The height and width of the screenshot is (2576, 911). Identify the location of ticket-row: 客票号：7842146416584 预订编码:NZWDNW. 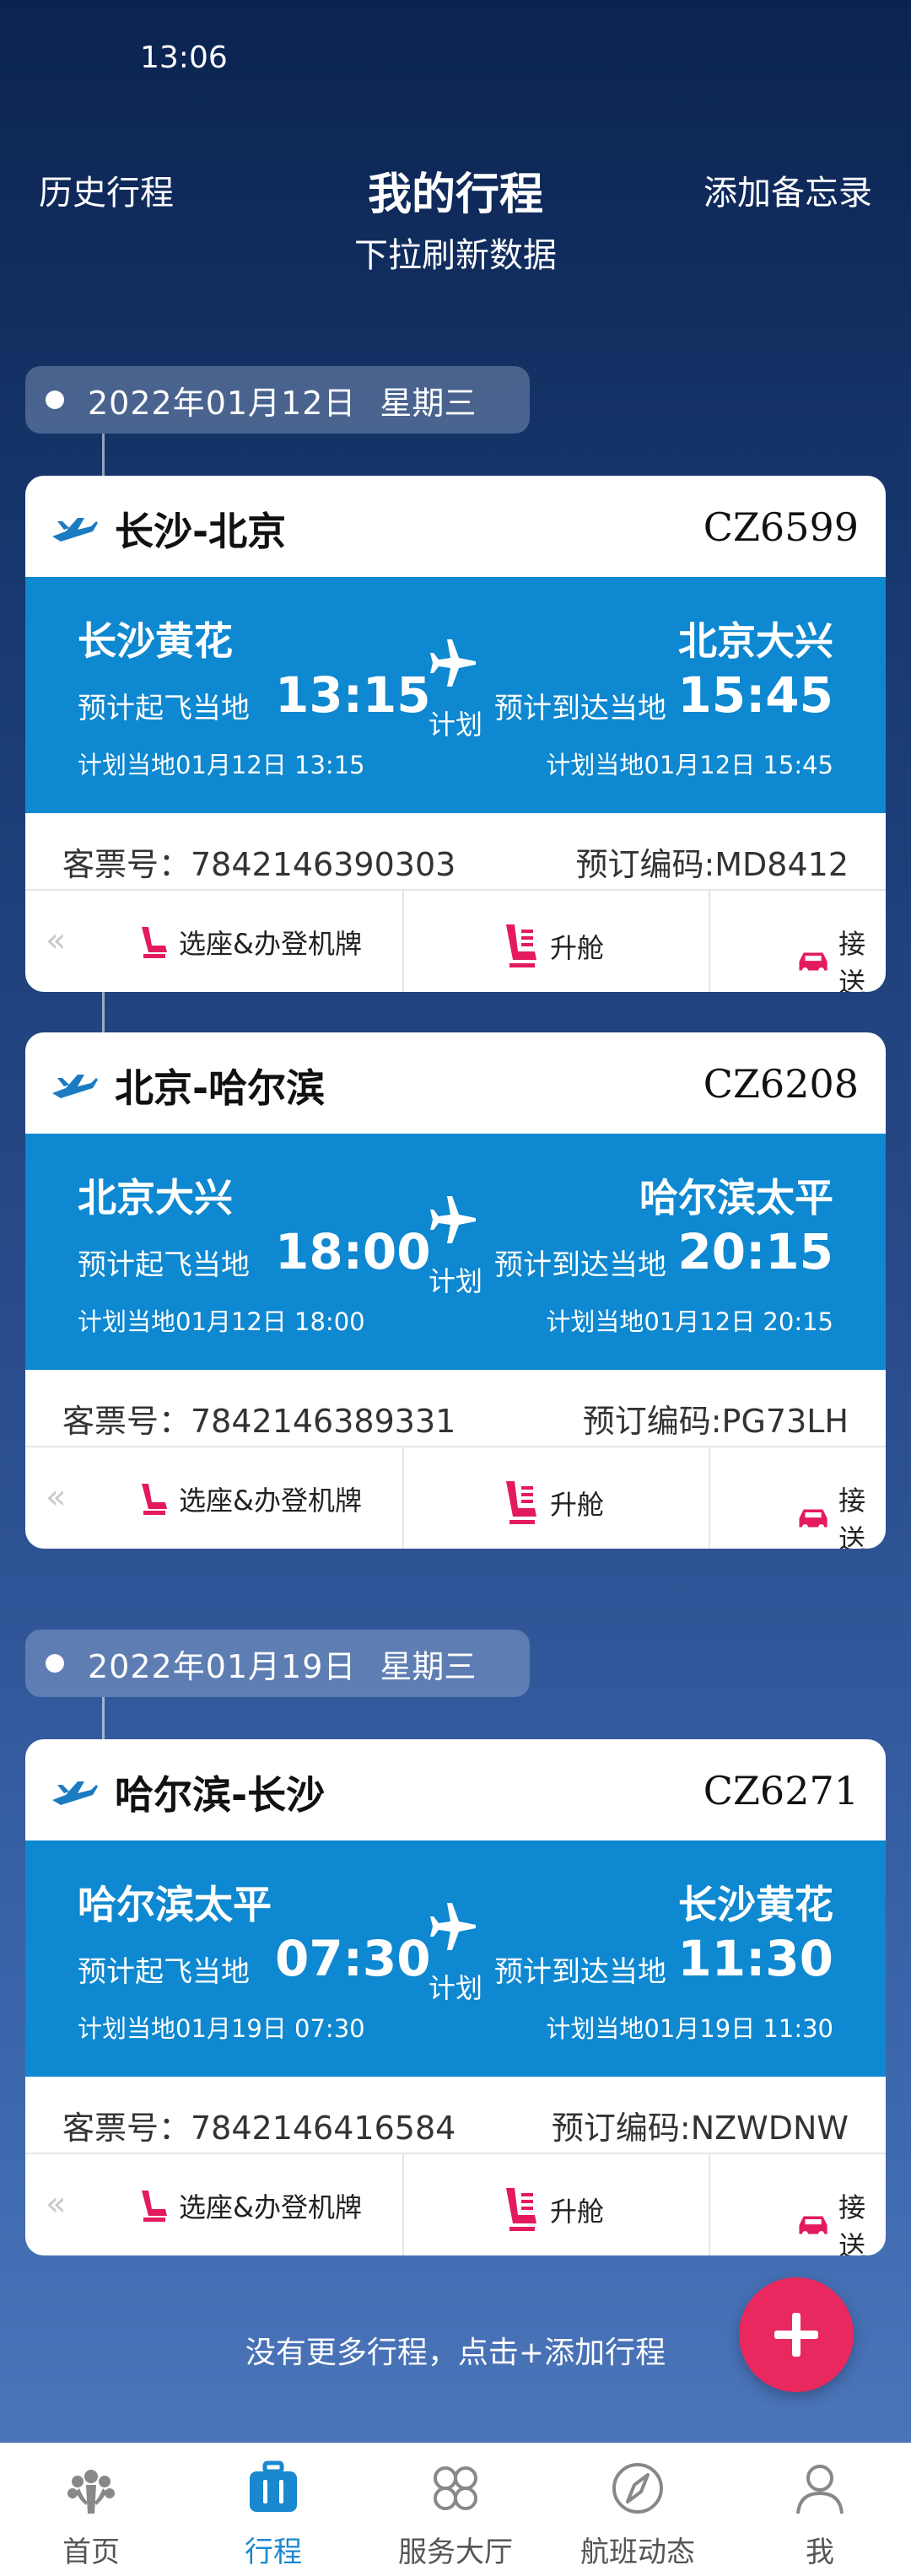
(455, 2115).